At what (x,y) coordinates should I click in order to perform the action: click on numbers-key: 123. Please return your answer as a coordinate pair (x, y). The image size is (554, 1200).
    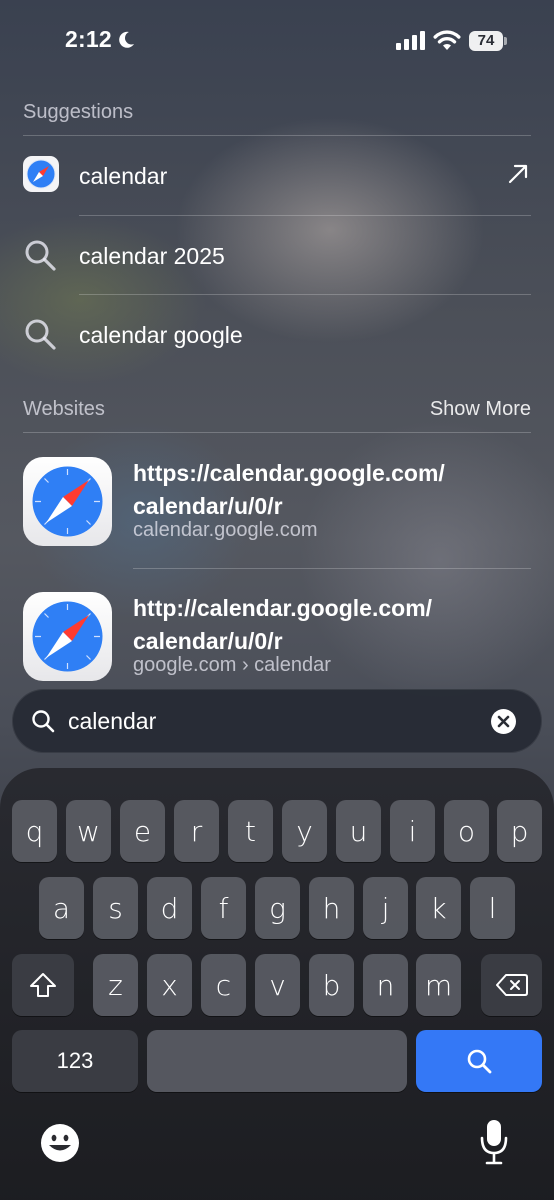
    Looking at the image, I should click on (75, 1061).